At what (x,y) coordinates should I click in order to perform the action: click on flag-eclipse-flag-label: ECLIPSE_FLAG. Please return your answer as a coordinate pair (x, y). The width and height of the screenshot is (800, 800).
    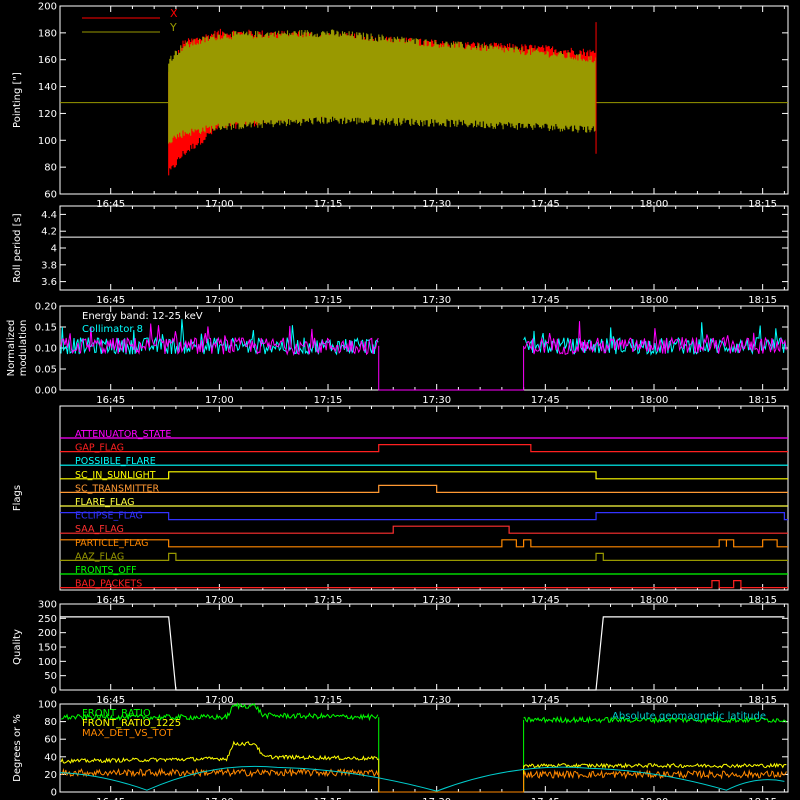
    Looking at the image, I should click on (109, 516).